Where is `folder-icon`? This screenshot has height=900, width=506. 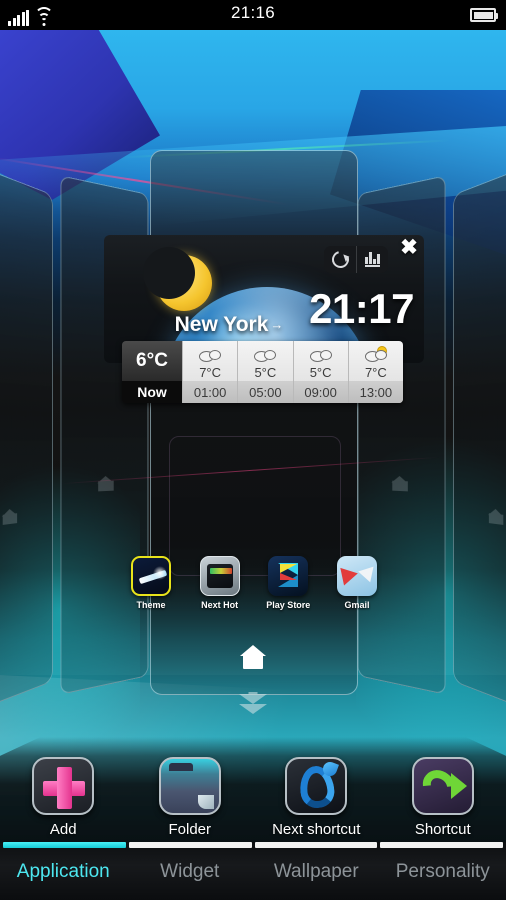
folder-icon is located at coordinates (189, 786).